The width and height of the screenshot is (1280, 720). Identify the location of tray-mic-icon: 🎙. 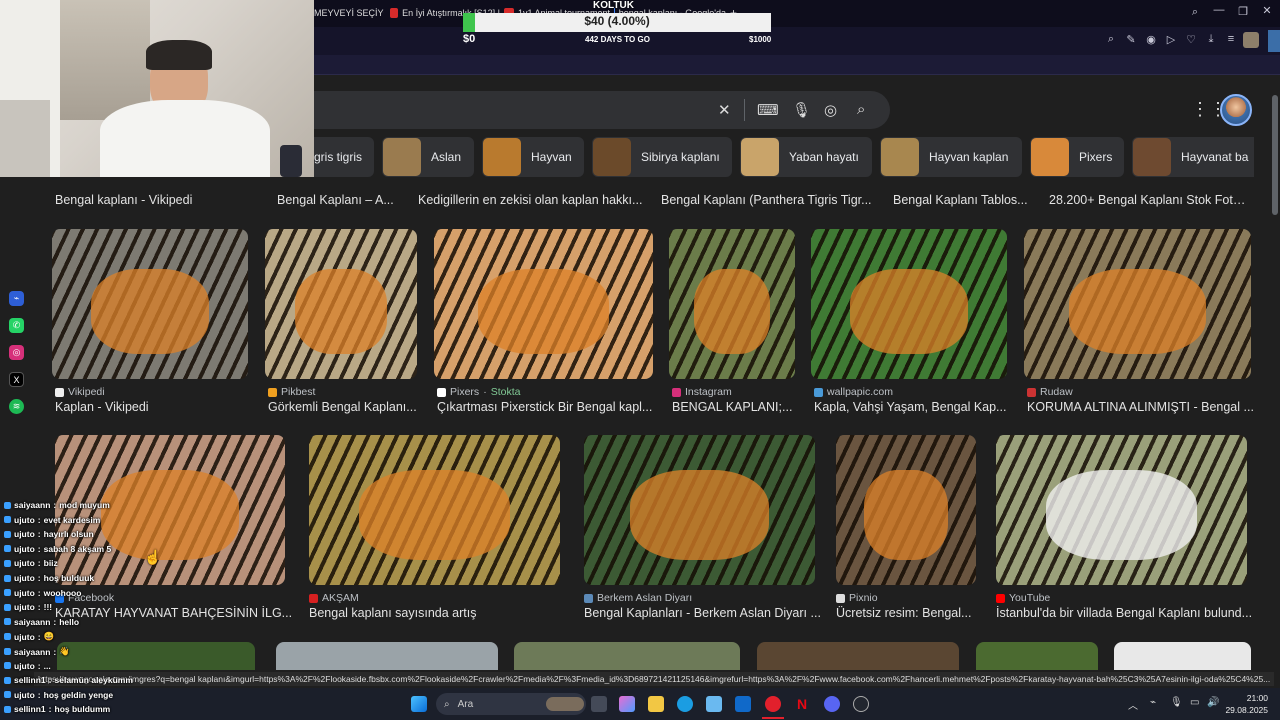
(1176, 702).